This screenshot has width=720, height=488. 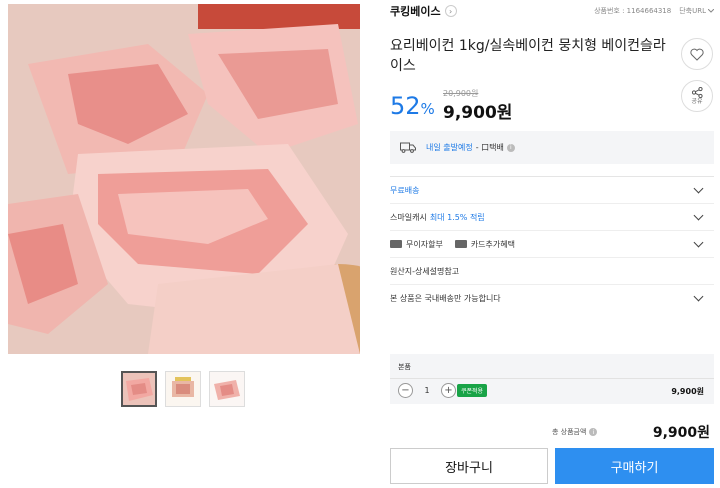 I want to click on sale-price: 9,900원, so click(x=478, y=113).